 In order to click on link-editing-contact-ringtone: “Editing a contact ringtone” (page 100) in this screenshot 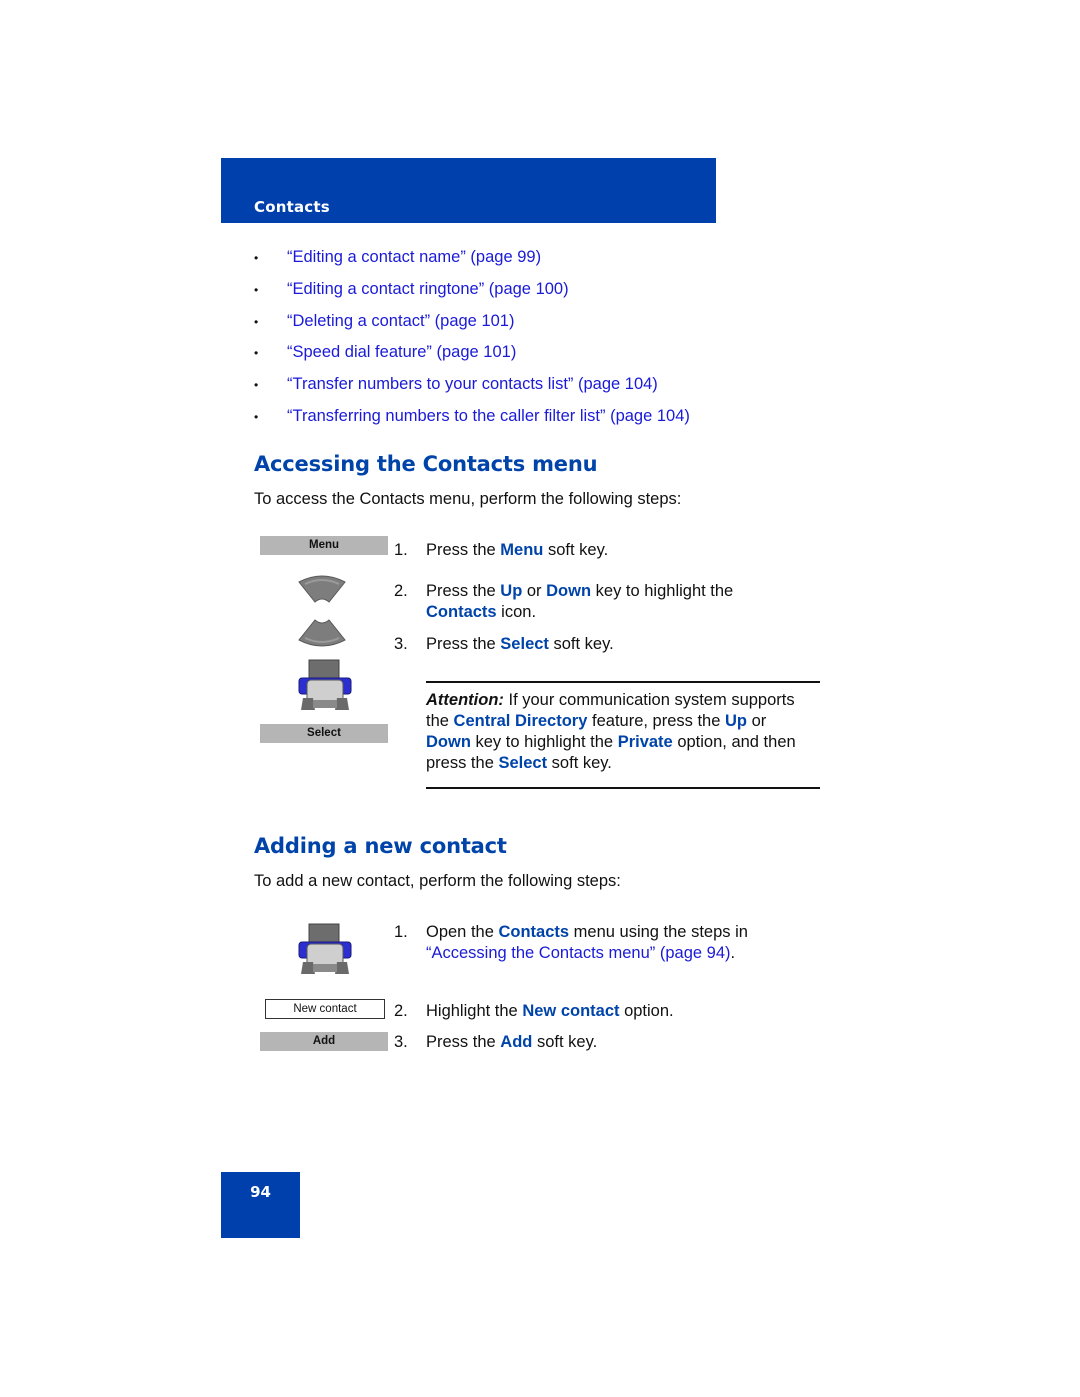, I will do `click(428, 289)`.